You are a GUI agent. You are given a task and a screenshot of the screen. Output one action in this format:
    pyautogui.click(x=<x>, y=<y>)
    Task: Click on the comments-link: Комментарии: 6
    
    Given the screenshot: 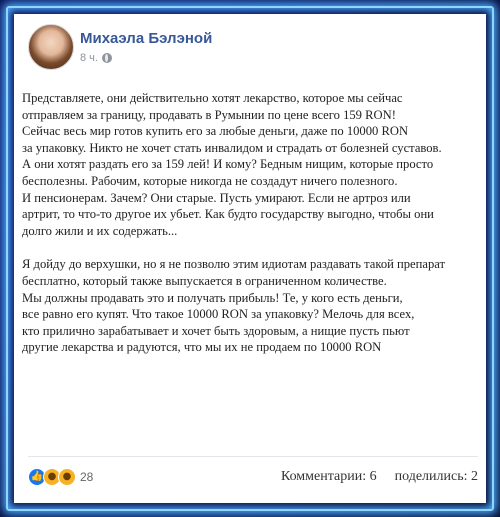 What is the action you would take?
    pyautogui.click(x=329, y=477)
    